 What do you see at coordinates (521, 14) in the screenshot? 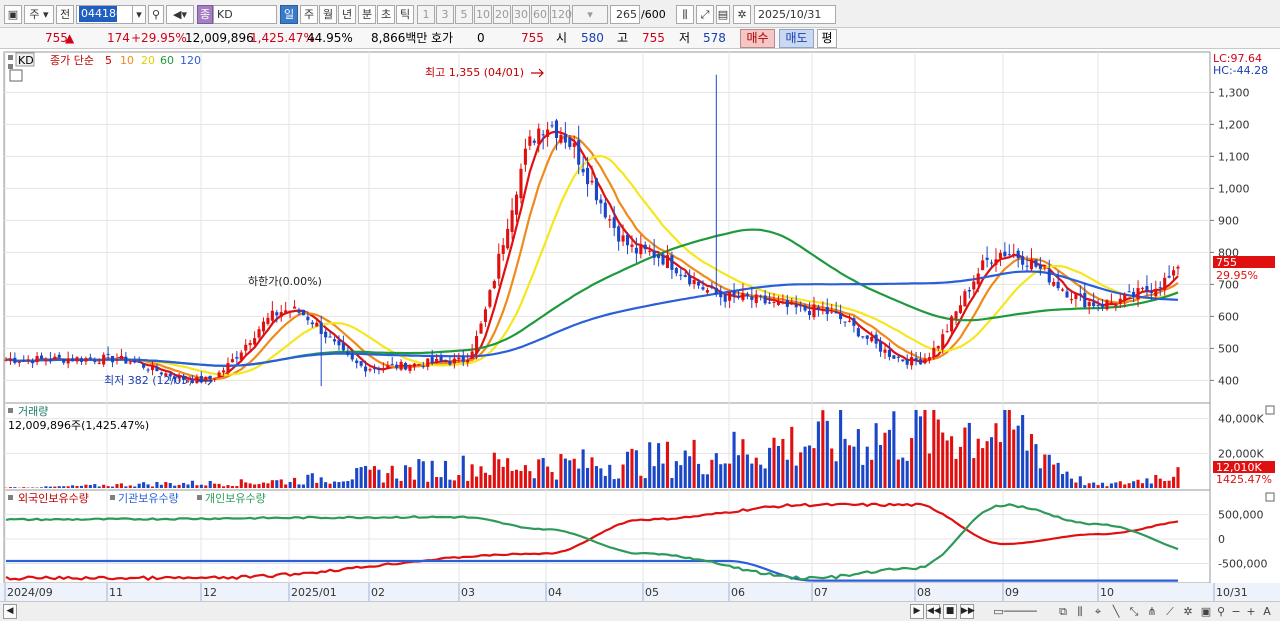
I see `interval-button-30: 30` at bounding box center [521, 14].